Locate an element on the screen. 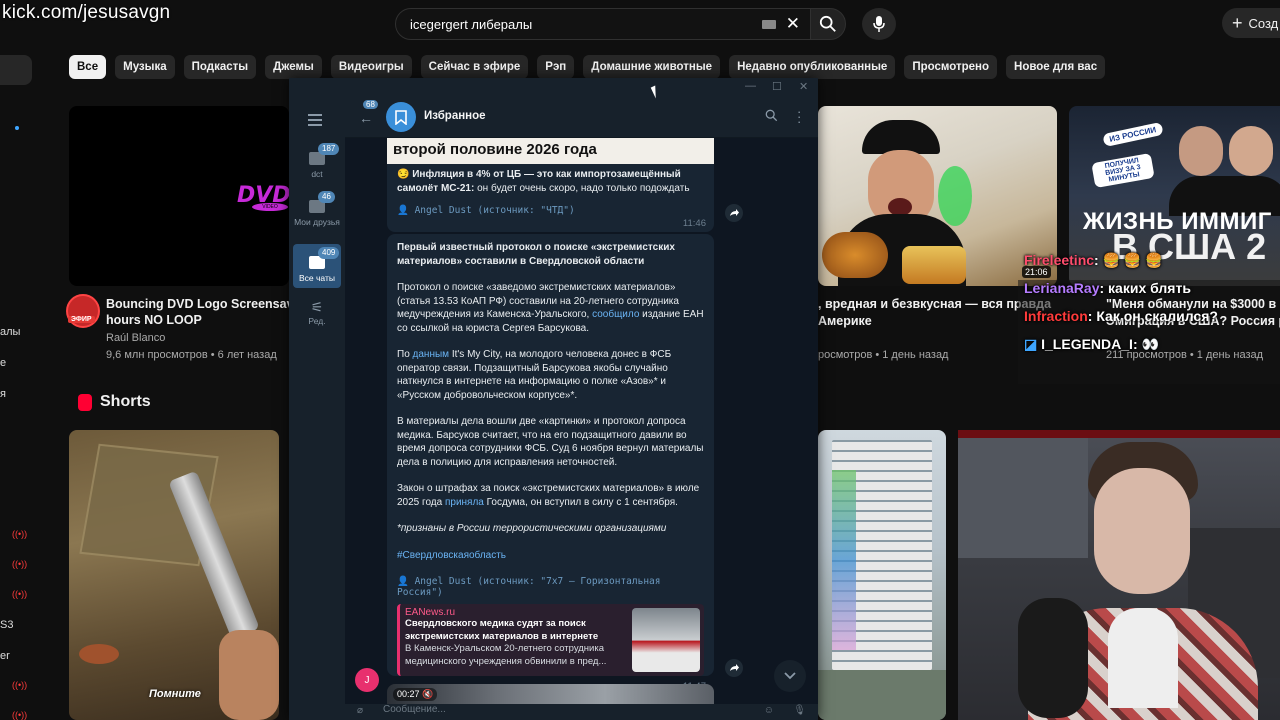 The image size is (1280, 720). inline-link: приняла is located at coordinates (464, 502).